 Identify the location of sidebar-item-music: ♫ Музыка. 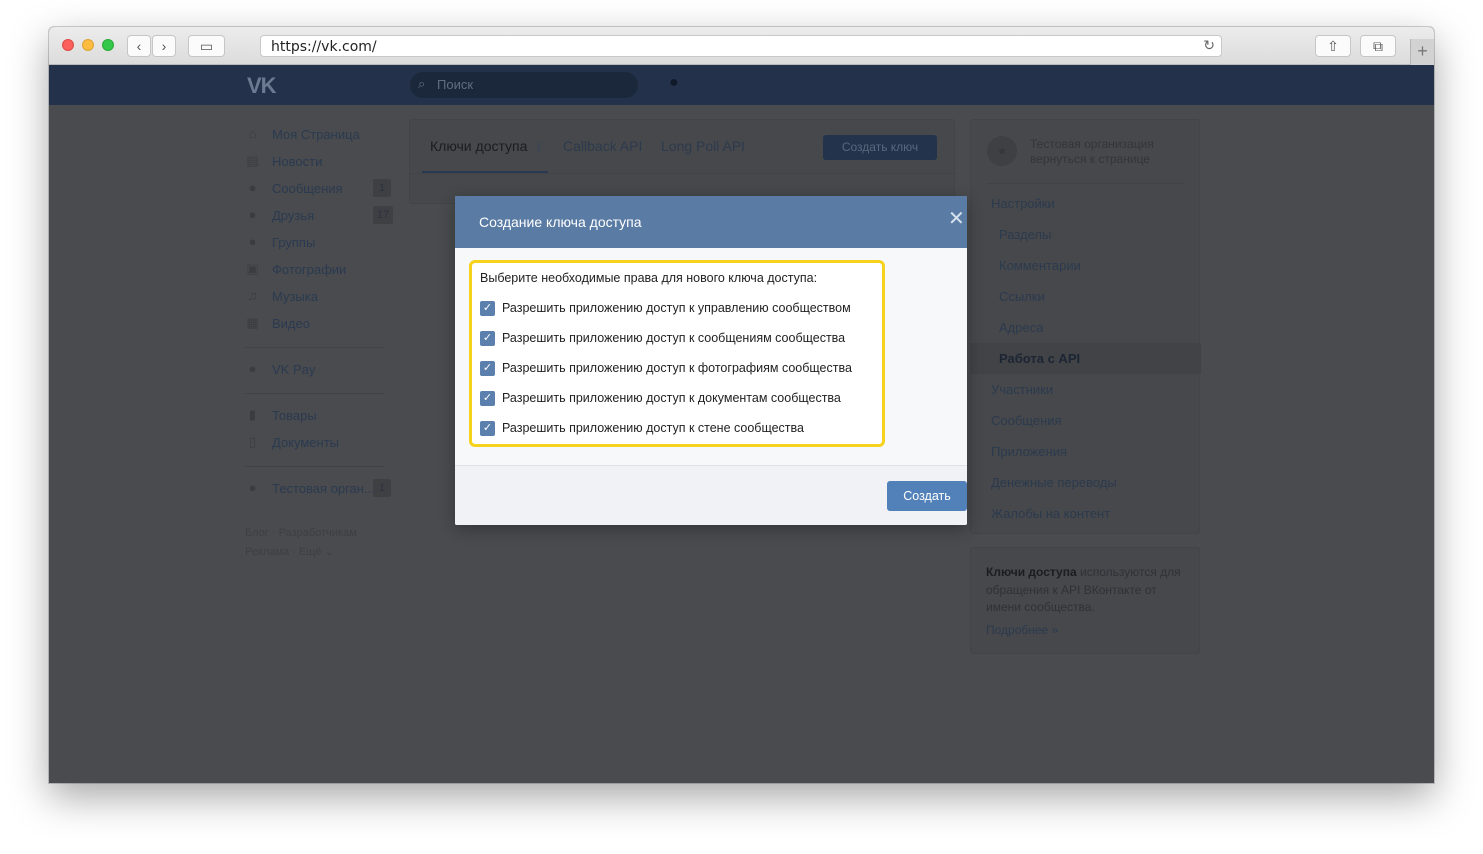
(320, 297).